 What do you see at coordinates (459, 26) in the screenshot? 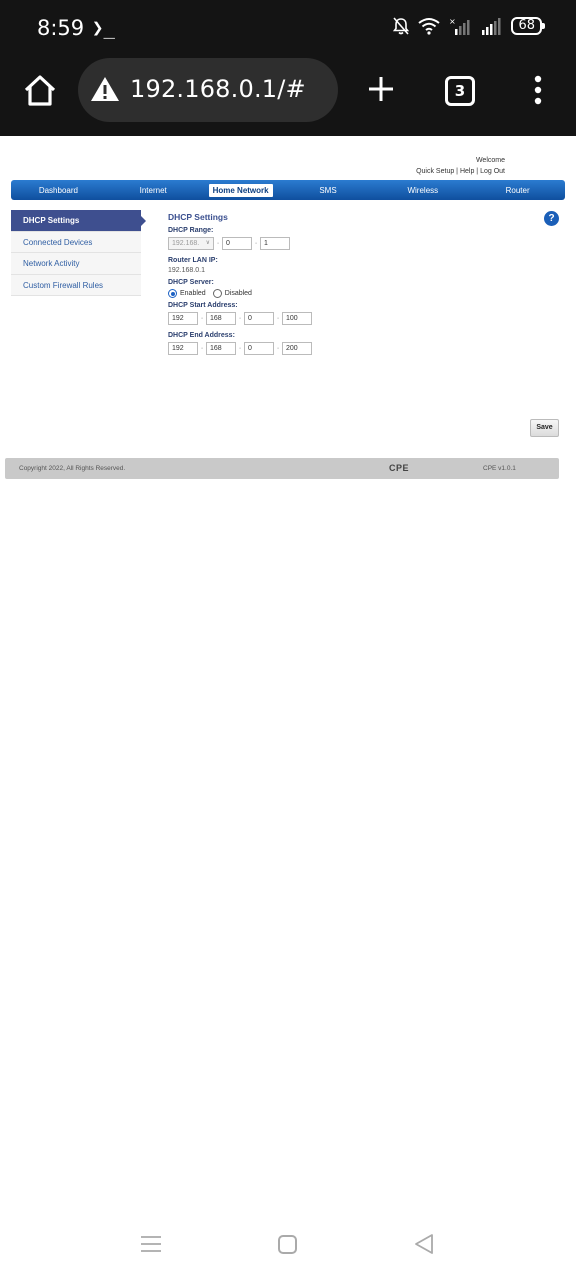
I see `signal-icon: ×` at bounding box center [459, 26].